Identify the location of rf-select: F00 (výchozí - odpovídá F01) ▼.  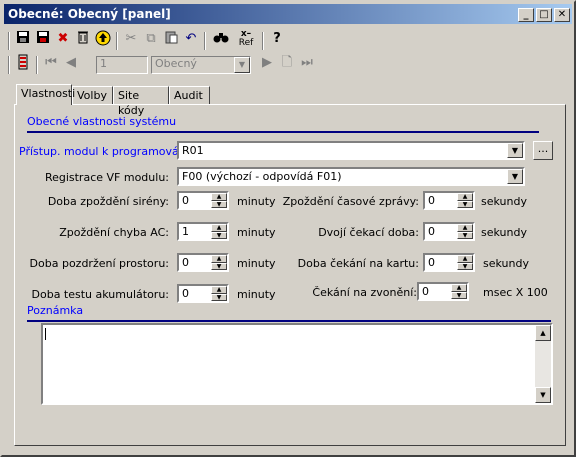
(351, 176).